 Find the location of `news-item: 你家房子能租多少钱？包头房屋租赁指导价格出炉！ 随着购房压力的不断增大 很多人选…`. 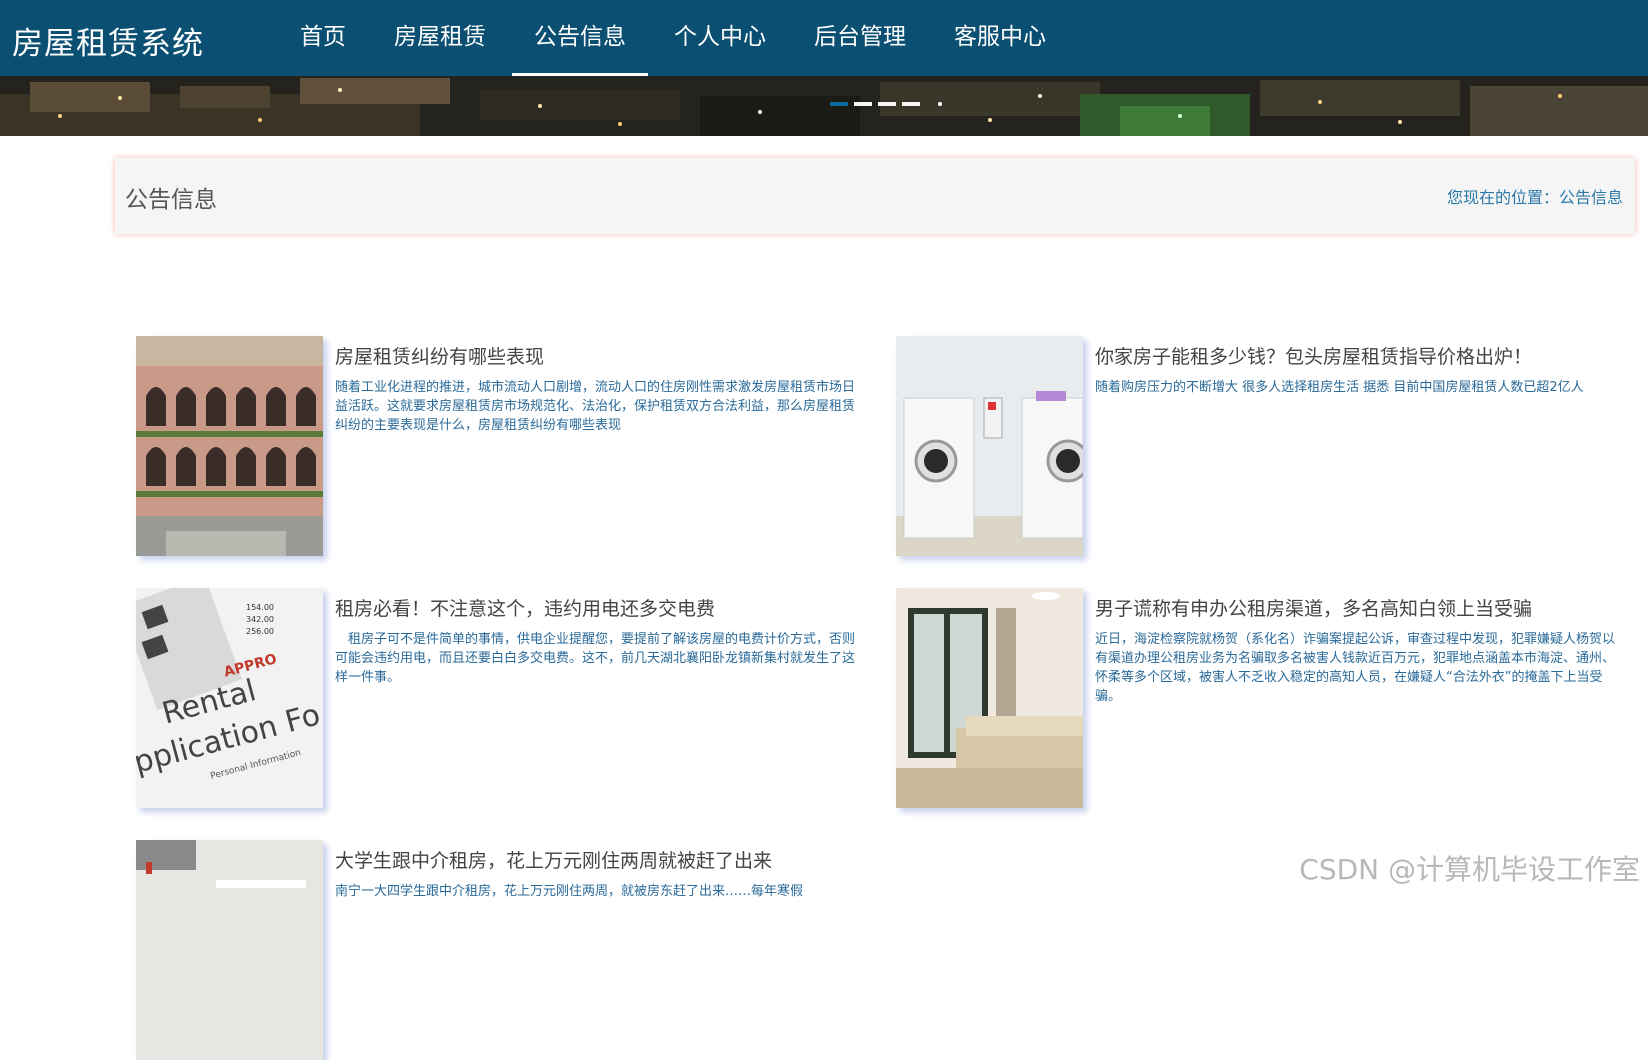

news-item: 你家房子能租多少钱？包头房屋租赁指导价格出炉！ 随着购房压力的不断增大 很多人选… is located at coordinates (1261, 446).